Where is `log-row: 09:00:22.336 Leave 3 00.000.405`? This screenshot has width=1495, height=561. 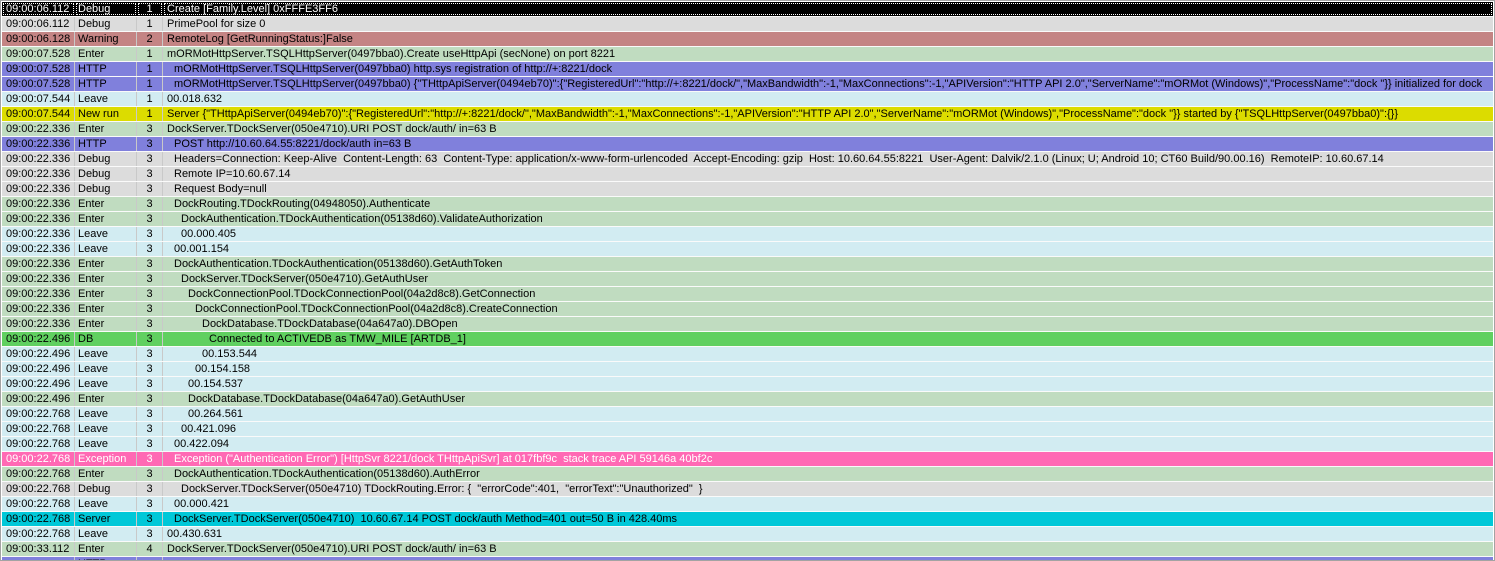 log-row: 09:00:22.336 Leave 3 00.000.405 is located at coordinates (747, 234).